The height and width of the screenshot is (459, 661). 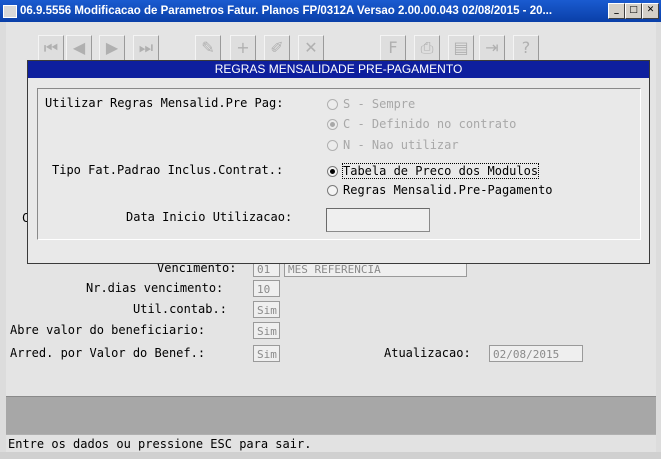 What do you see at coordinates (79, 48) in the screenshot?
I see `prev-record-icon: ◀` at bounding box center [79, 48].